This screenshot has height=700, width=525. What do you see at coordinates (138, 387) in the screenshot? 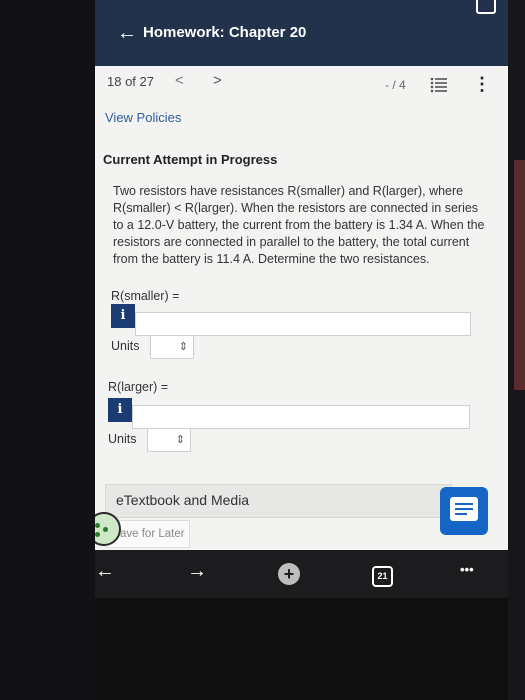
I see `answer-label-larger: R(larger) =` at bounding box center [138, 387].